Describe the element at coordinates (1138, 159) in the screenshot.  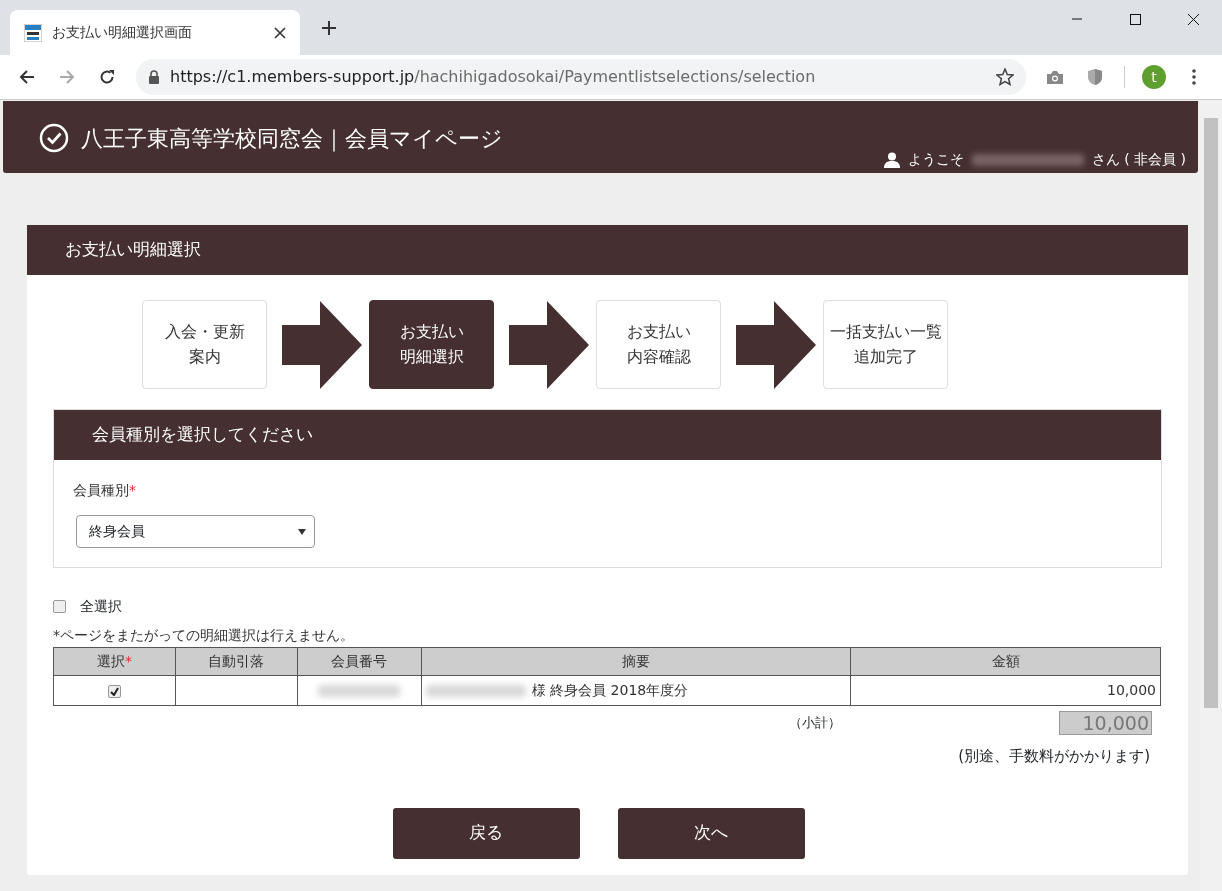
I see `user-status: さん ( 非会員 )` at that location.